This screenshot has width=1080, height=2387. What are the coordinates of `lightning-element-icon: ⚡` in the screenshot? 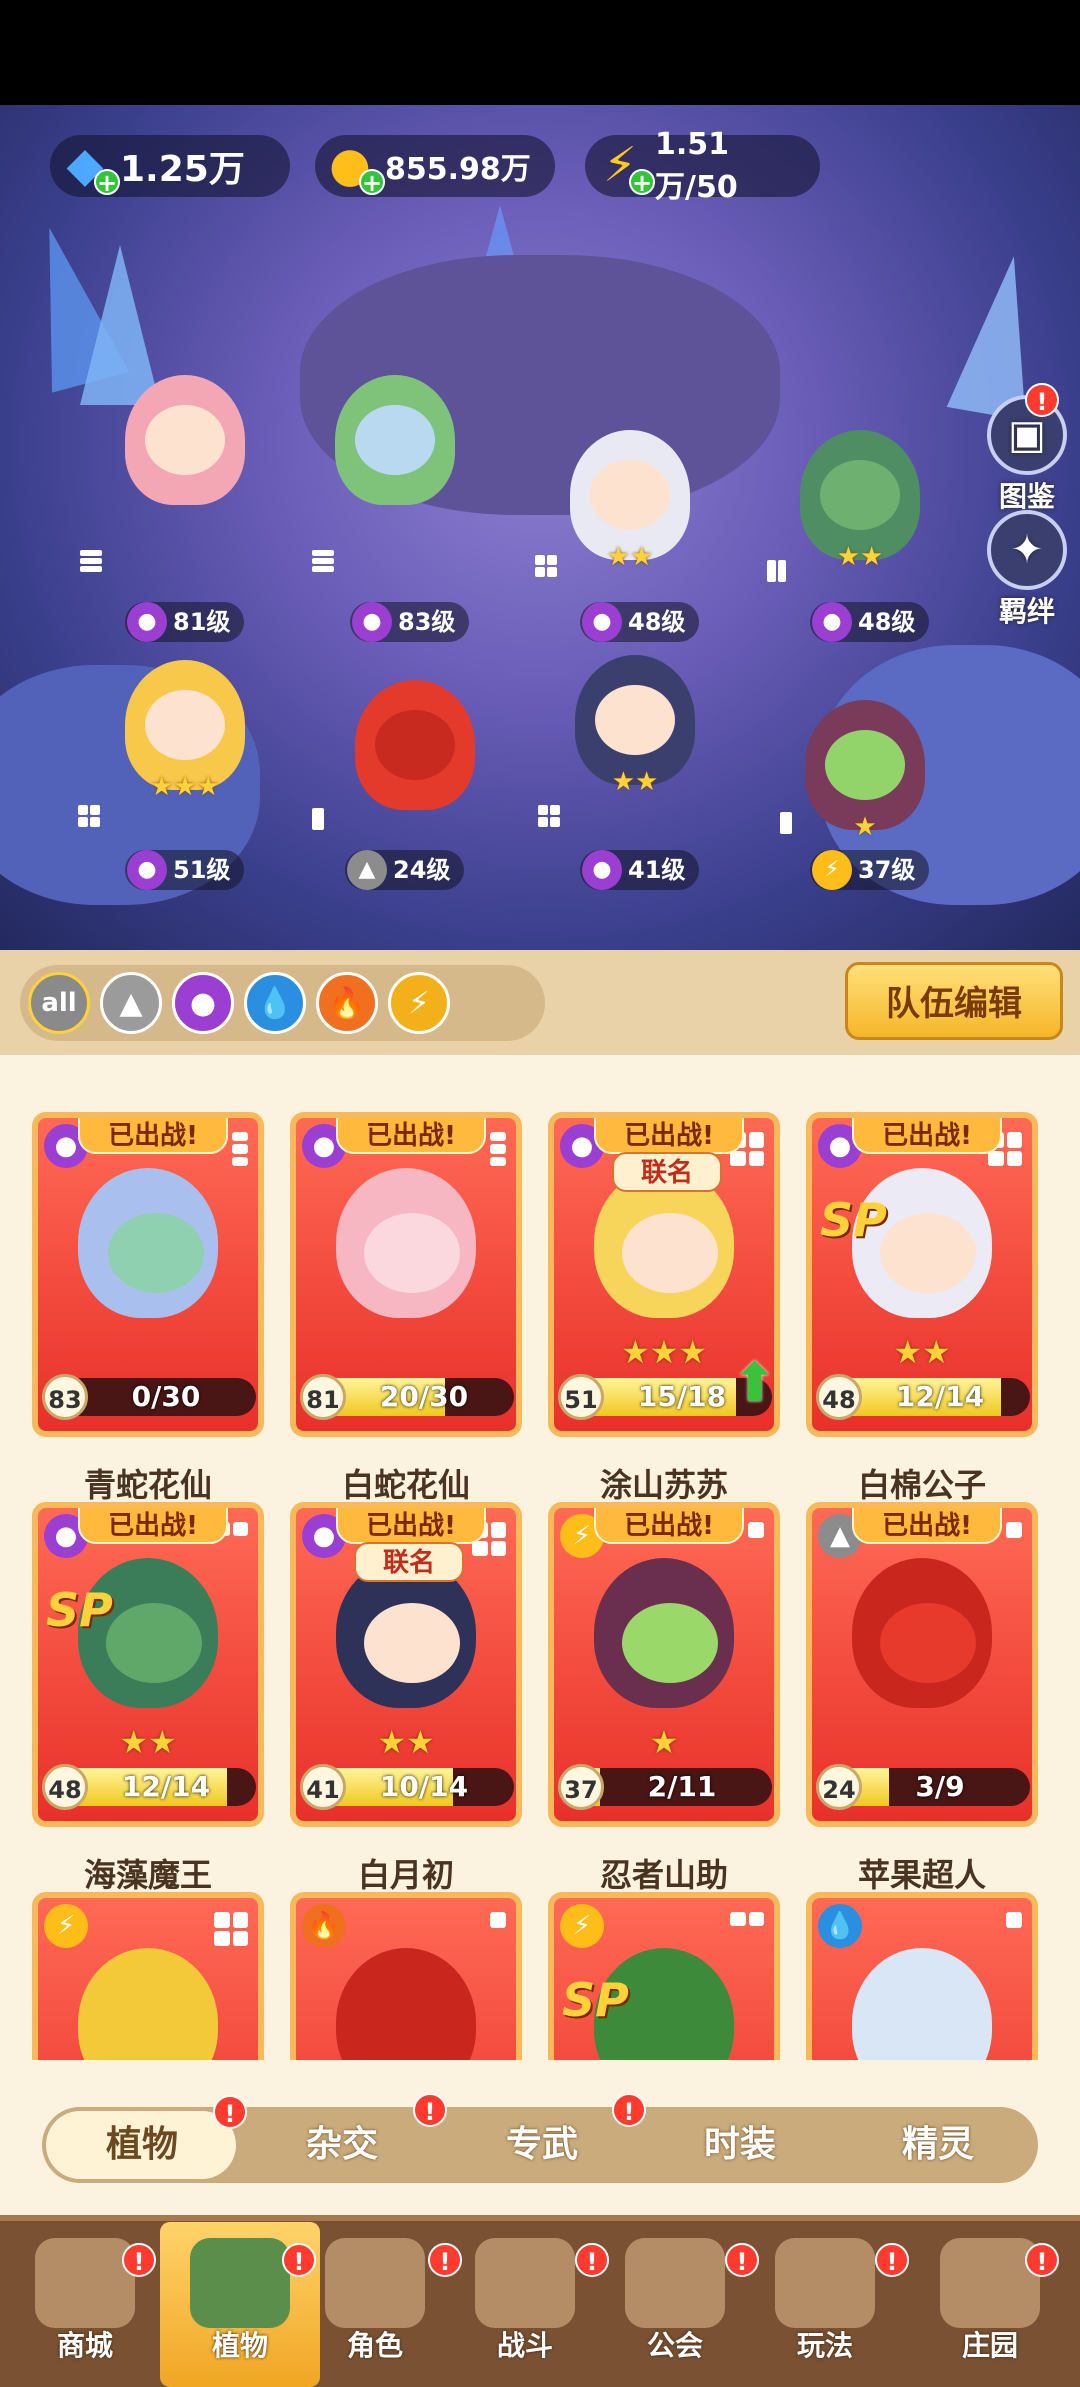 It's located at (582, 1926).